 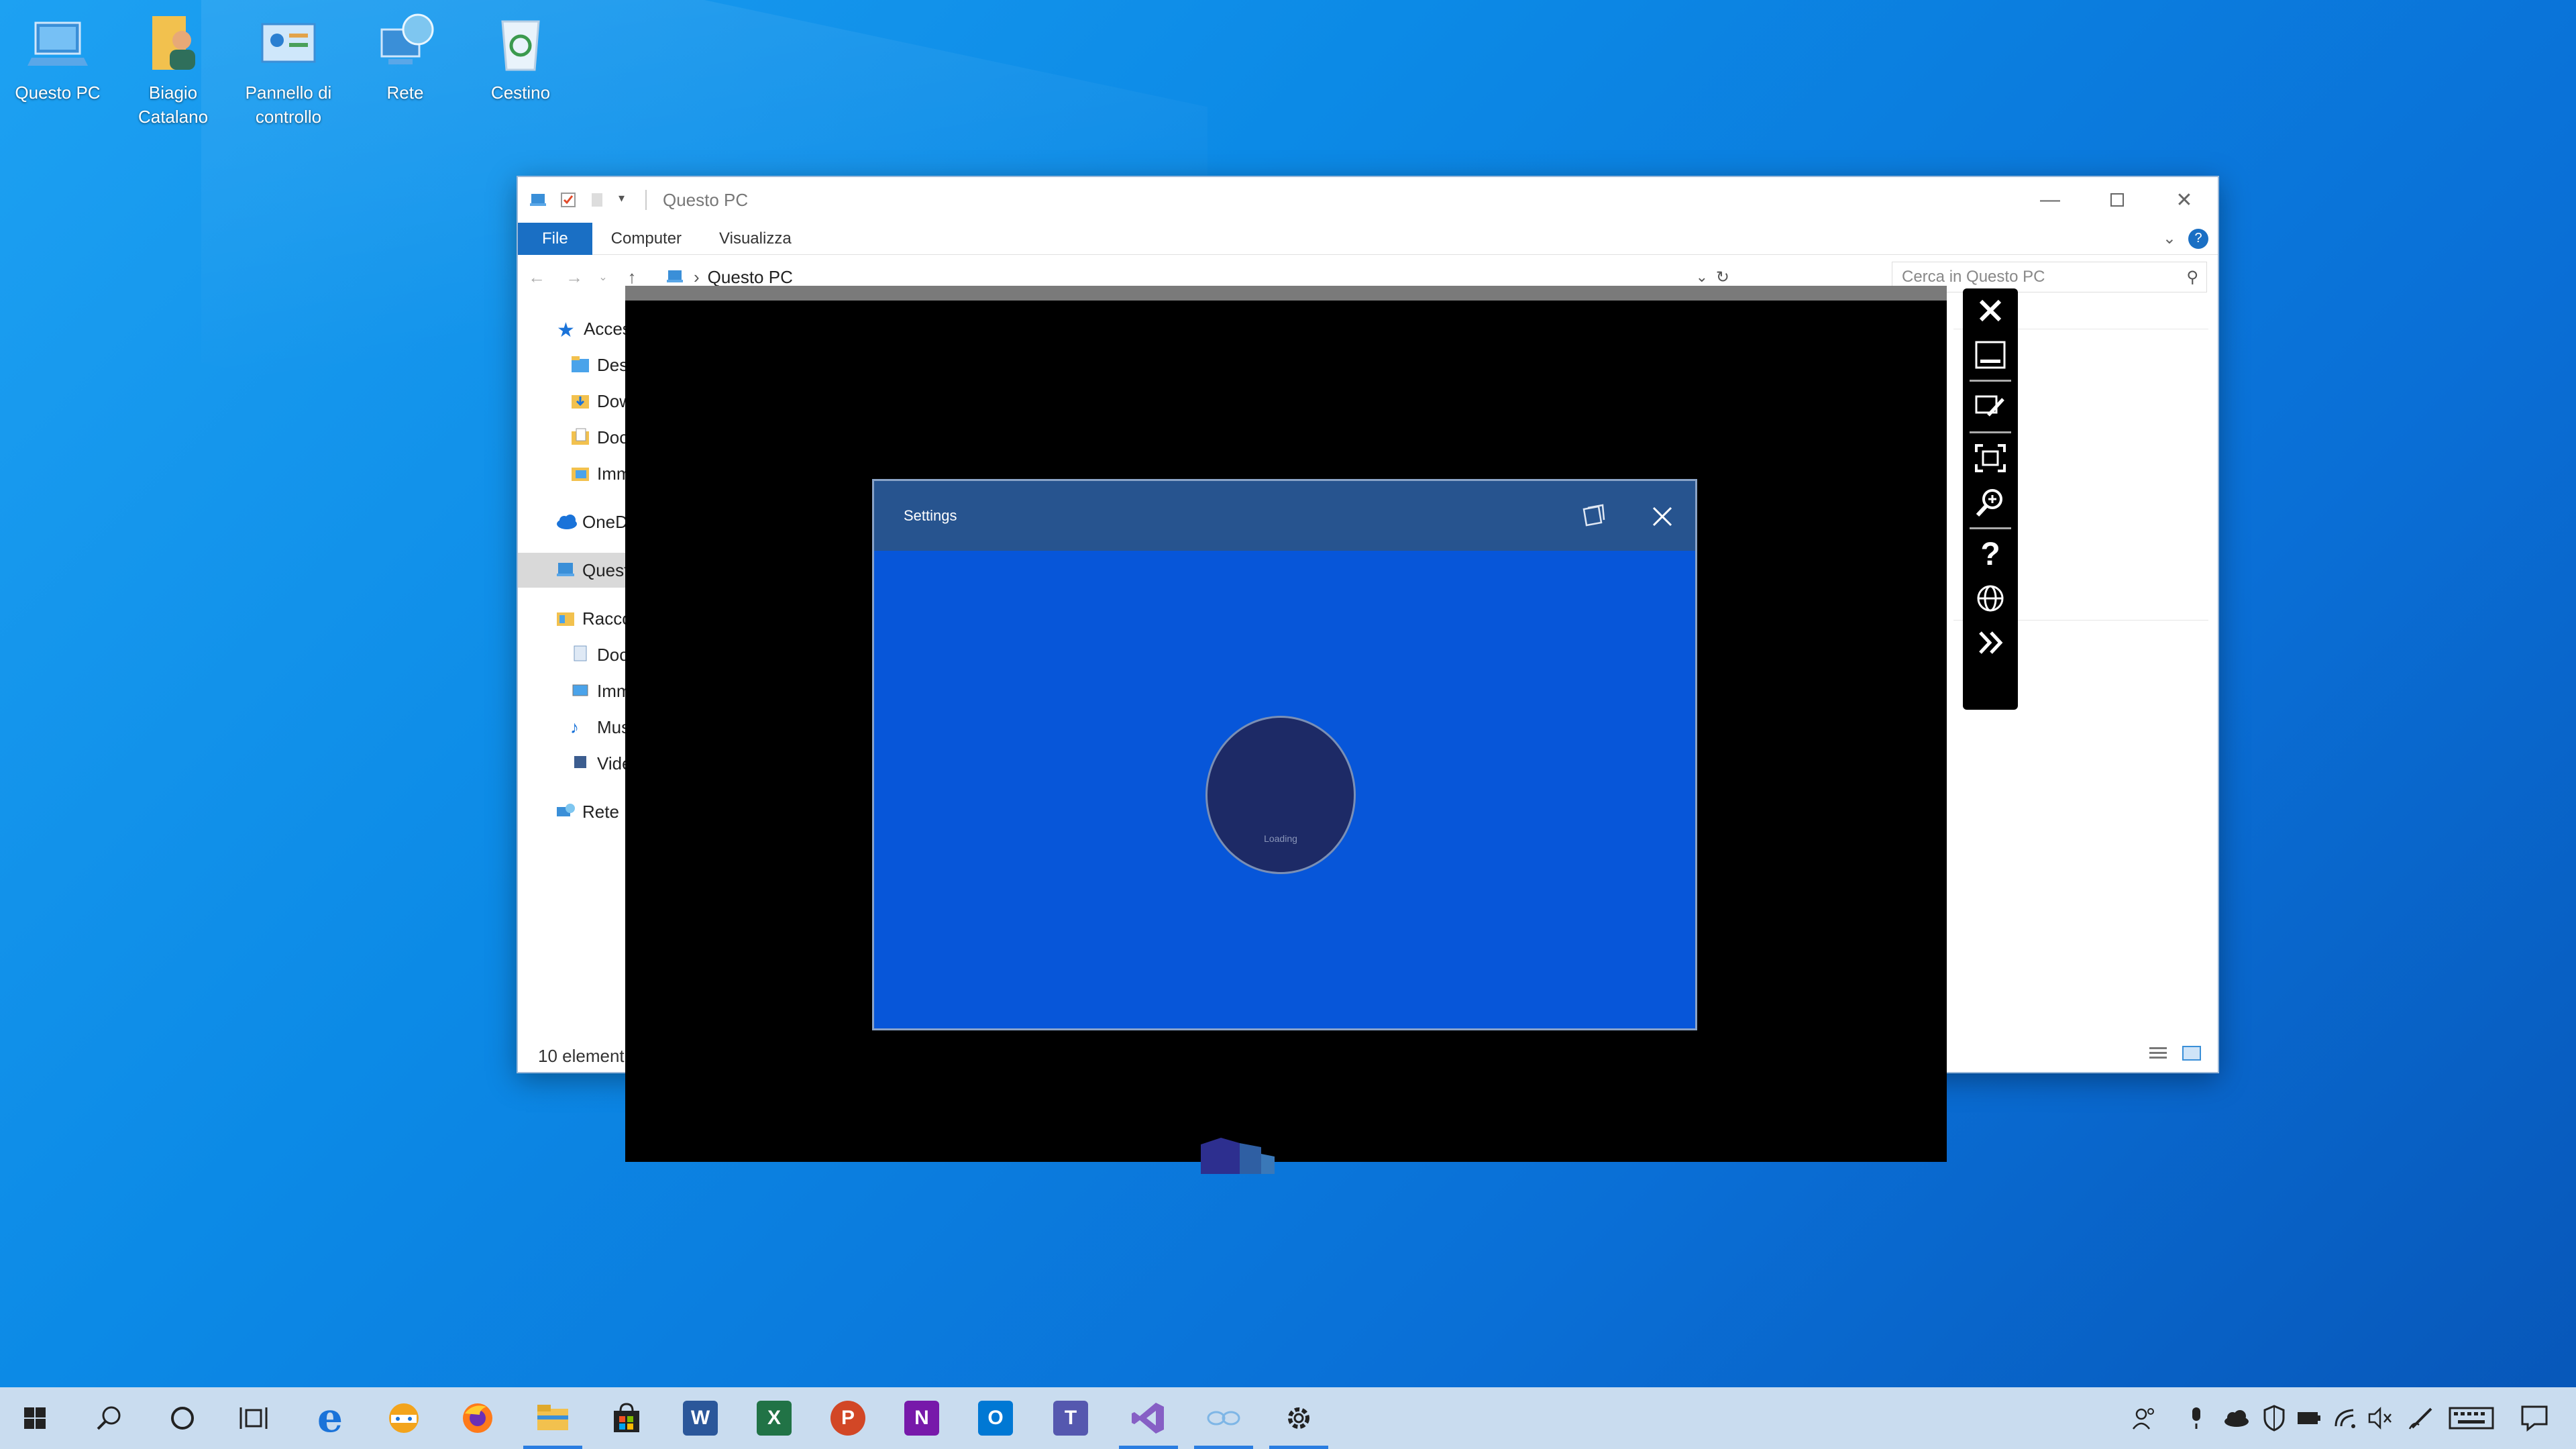 I want to click on forward-arrow-icon: →, so click(x=574, y=277).